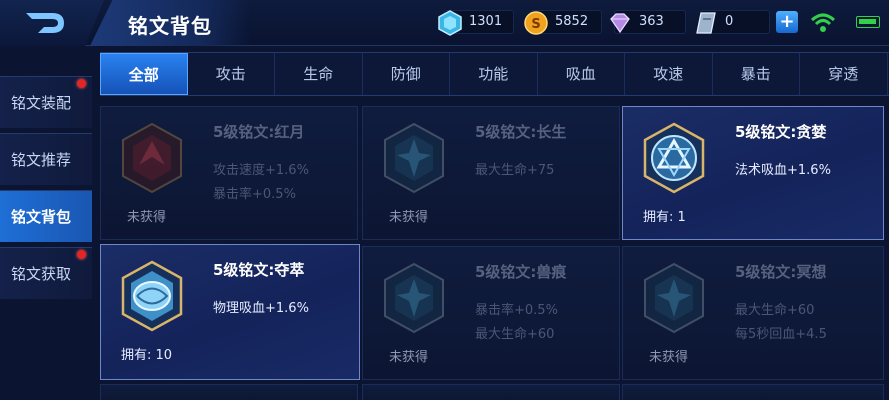 This screenshot has height=400, width=889. I want to click on inscription-card: 5级铭文:兽痕 暴击率+0.5% 最大生命+60 未获得, so click(491, 313).